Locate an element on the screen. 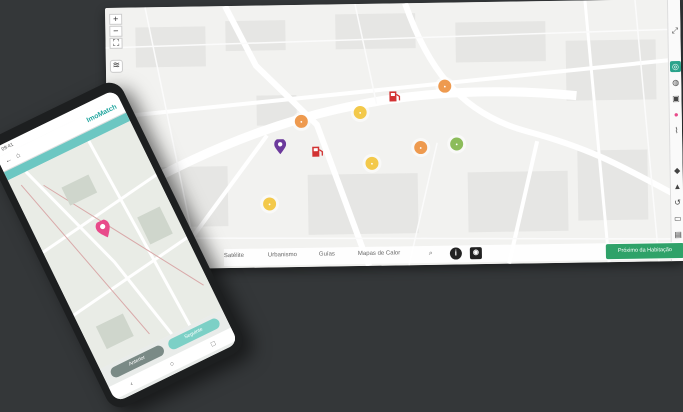  tab-guides: Guías is located at coordinates (327, 254).